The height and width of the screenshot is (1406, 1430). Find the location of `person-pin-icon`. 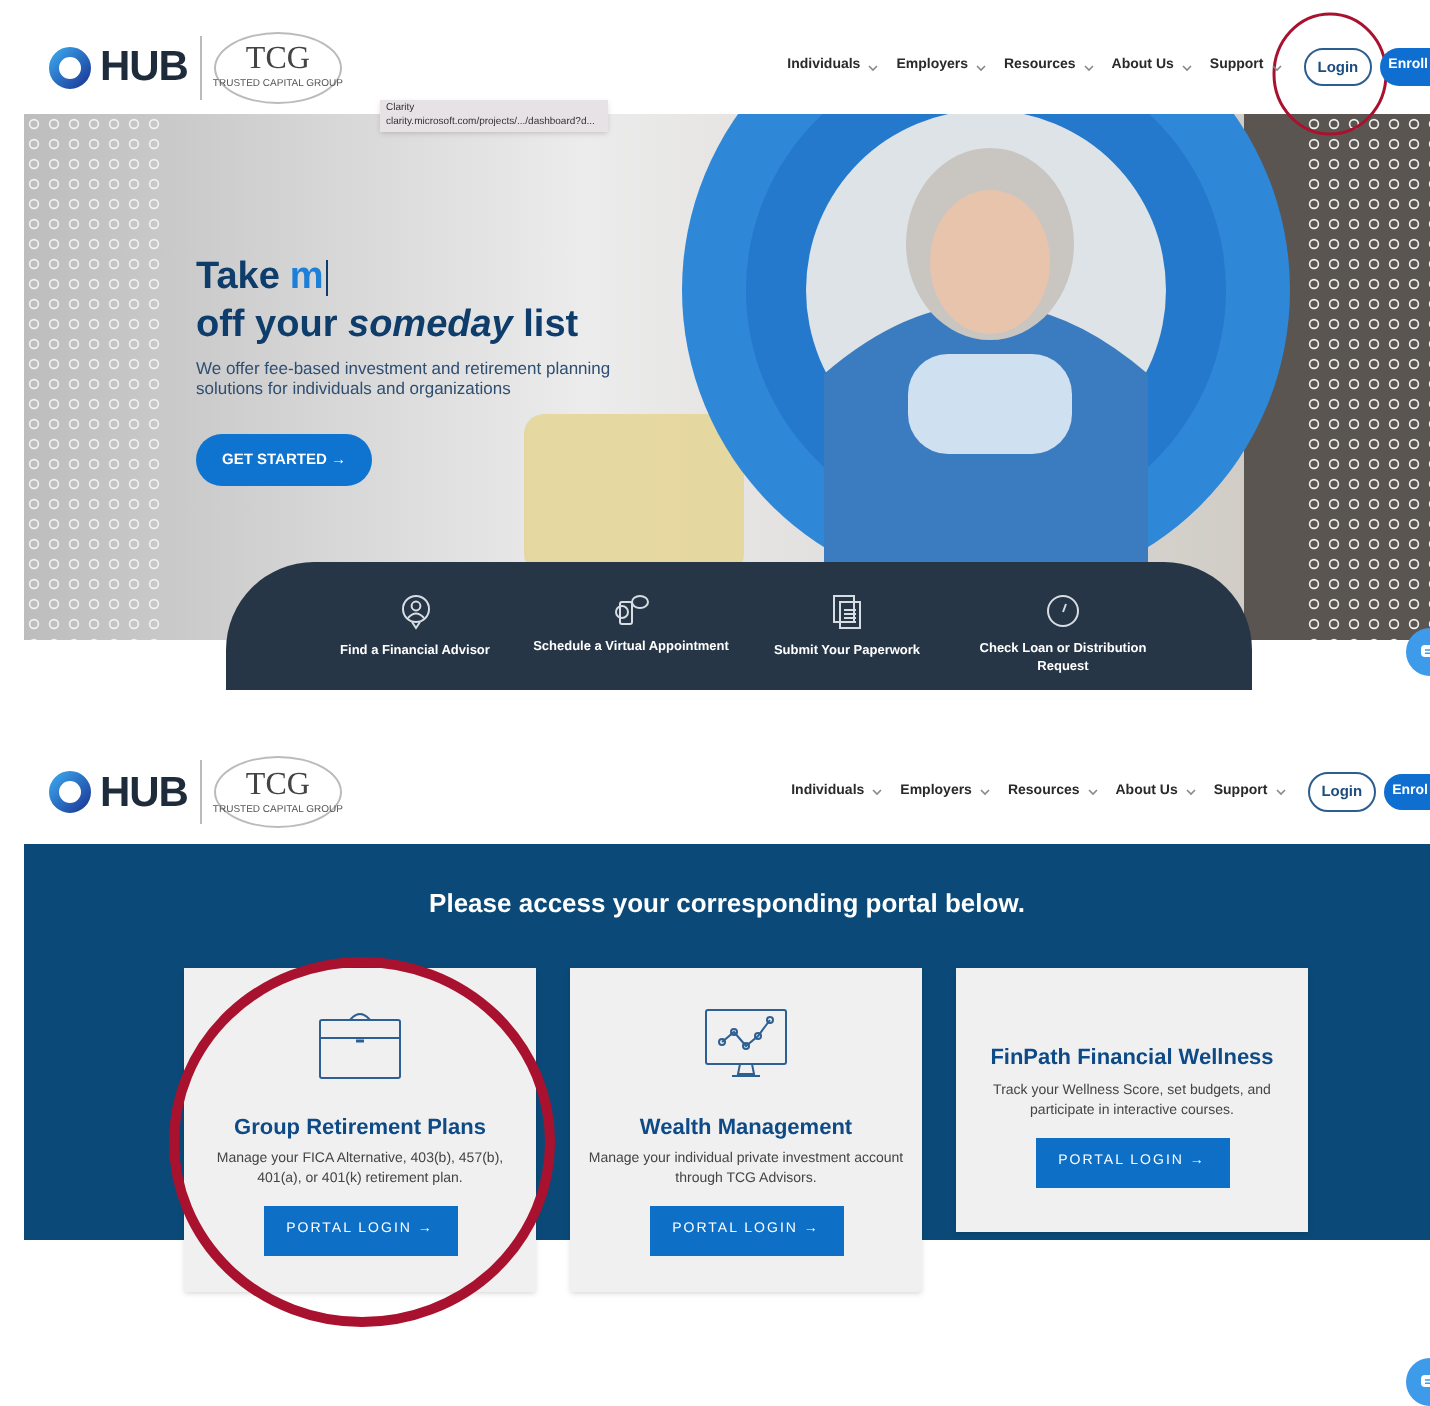

person-pin-icon is located at coordinates (415, 612).